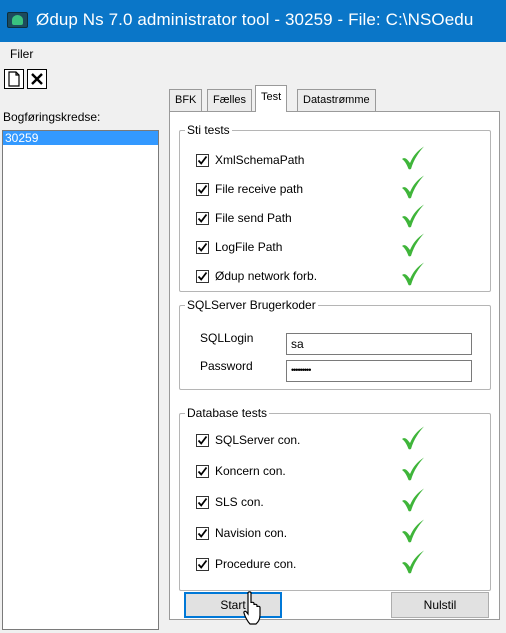 This screenshot has height=633, width=506. What do you see at coordinates (251, 305) in the screenshot?
I see `sql-credentials-legend: SQLServer Brugerkoder` at bounding box center [251, 305].